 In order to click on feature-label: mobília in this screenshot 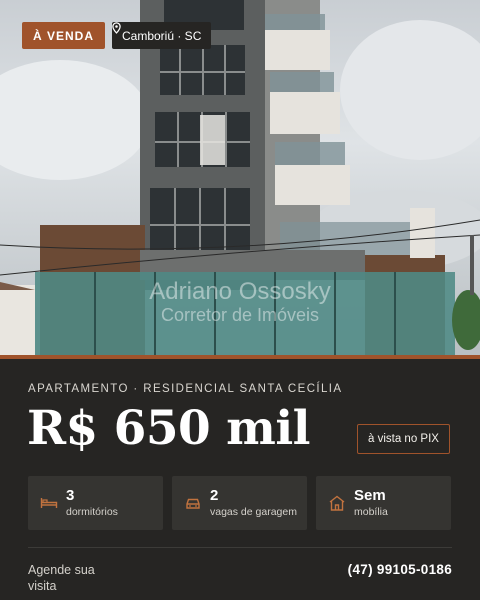, I will do `click(371, 512)`.